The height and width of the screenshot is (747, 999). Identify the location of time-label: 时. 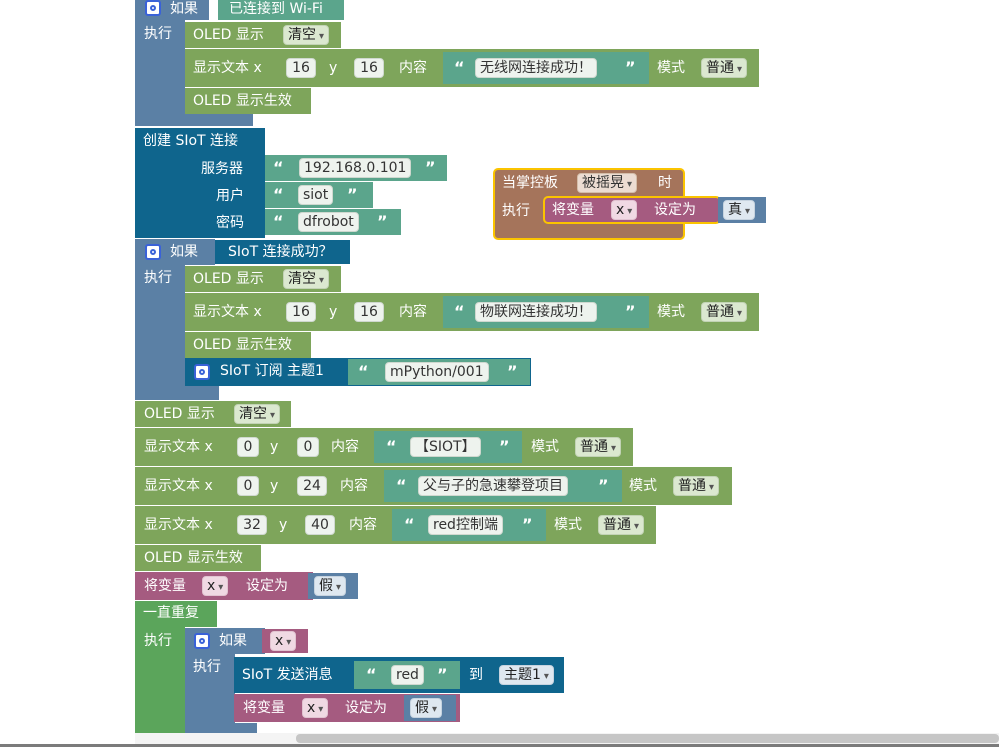
(665, 183).